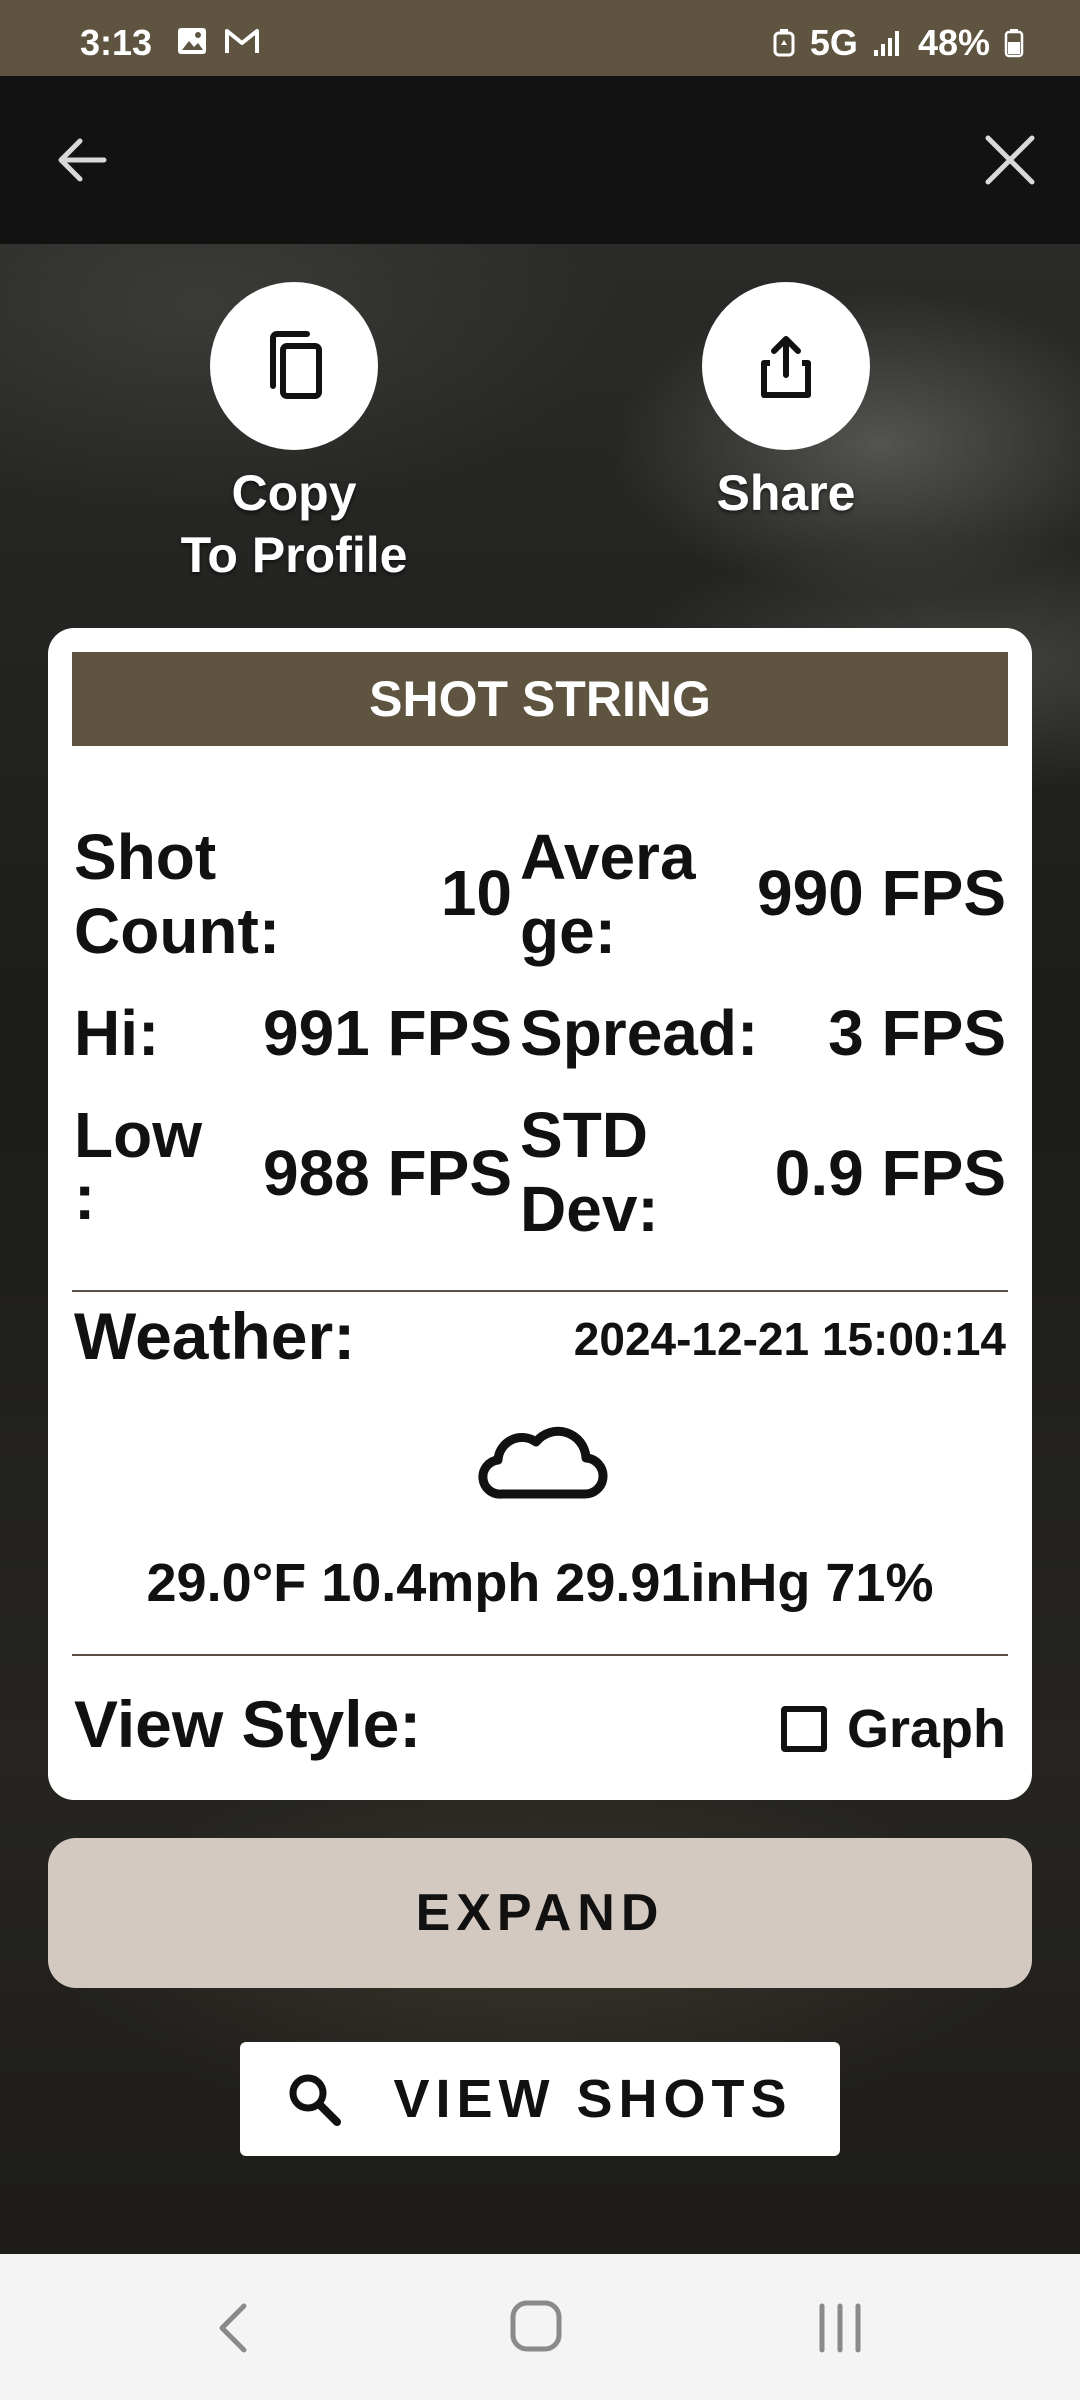  I want to click on status-time: 3:13, so click(116, 42).